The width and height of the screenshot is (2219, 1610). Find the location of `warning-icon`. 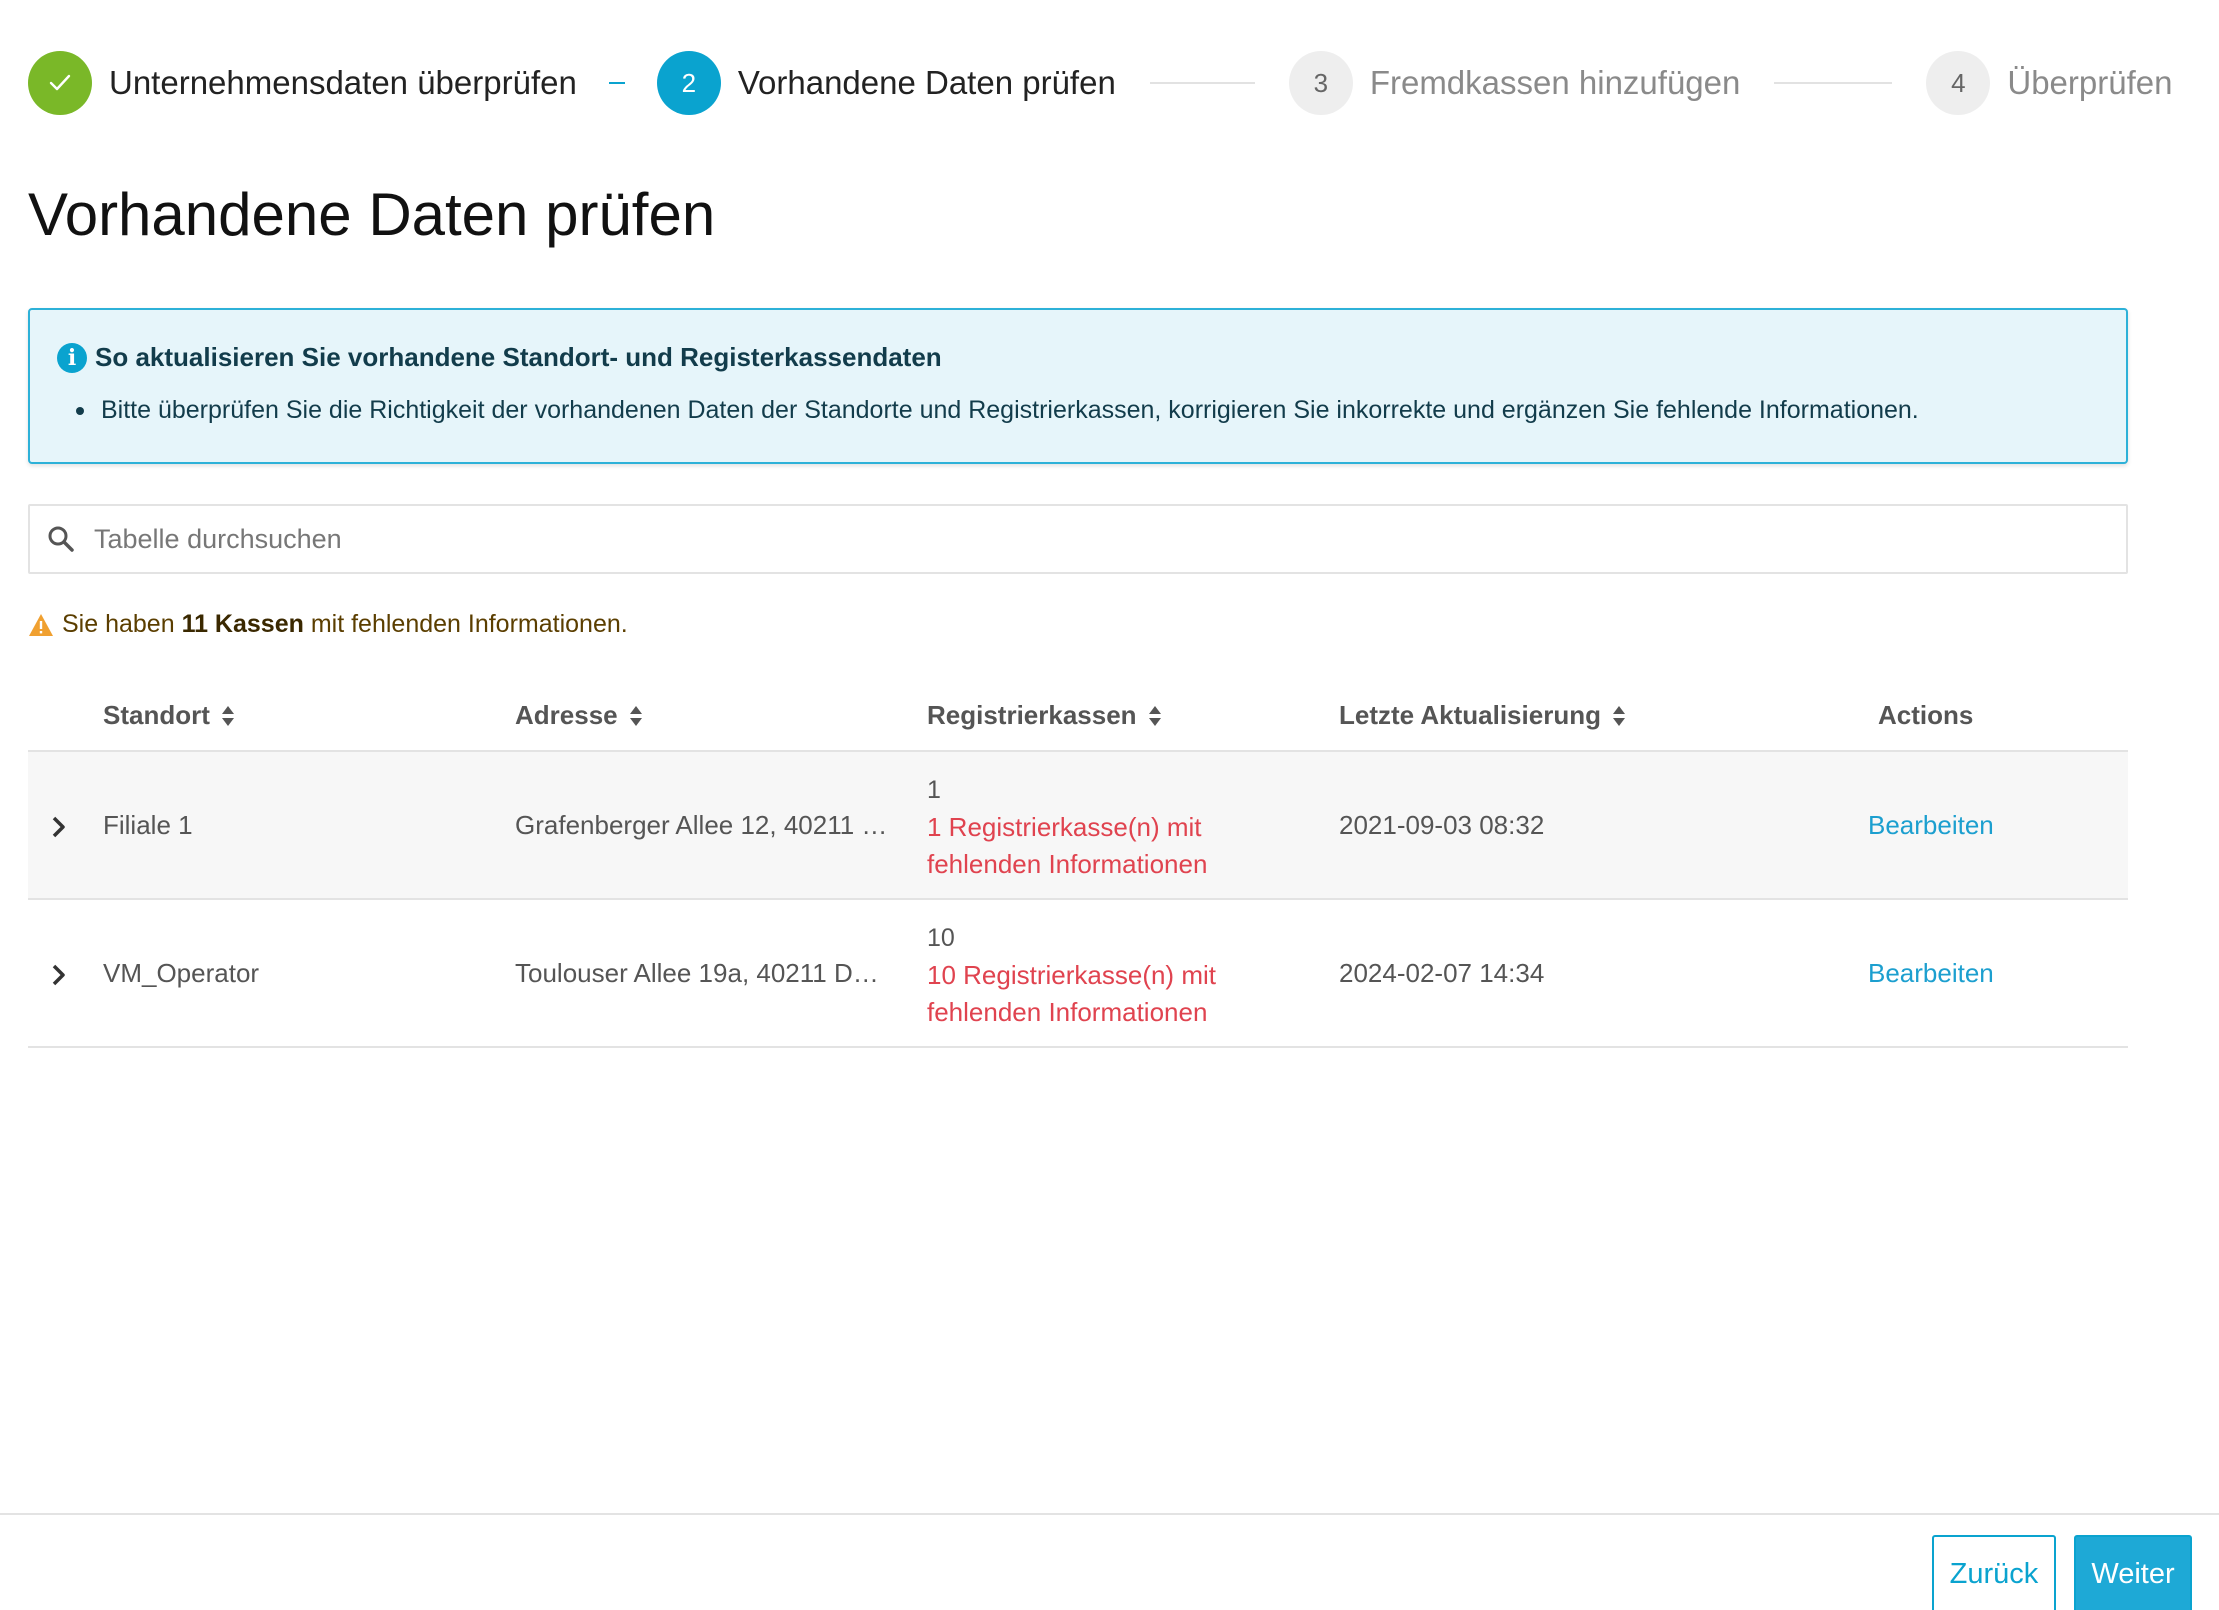

warning-icon is located at coordinates (41, 624).